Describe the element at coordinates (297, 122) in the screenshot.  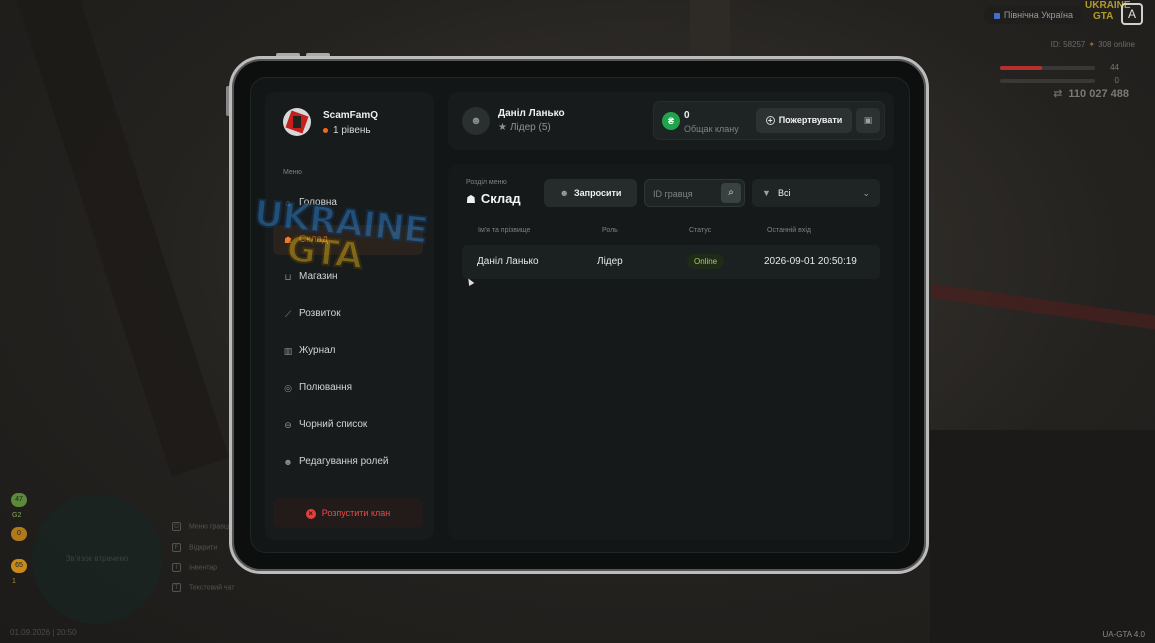
I see `clan-avatar` at that location.